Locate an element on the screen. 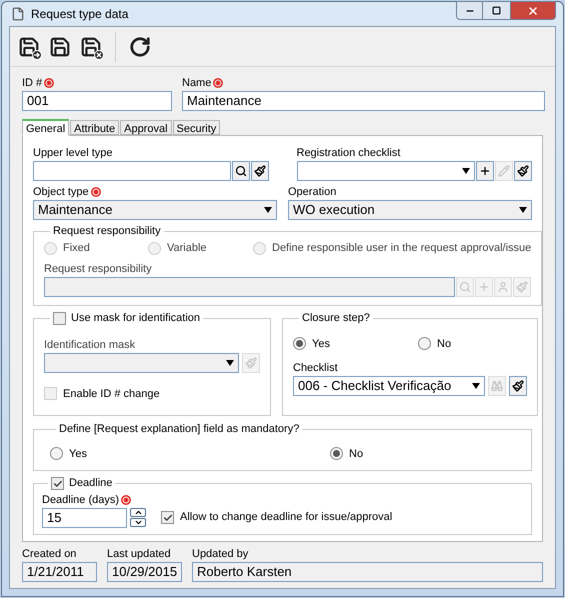 This screenshot has height=598, width=565. tab: Approval is located at coordinates (146, 127).